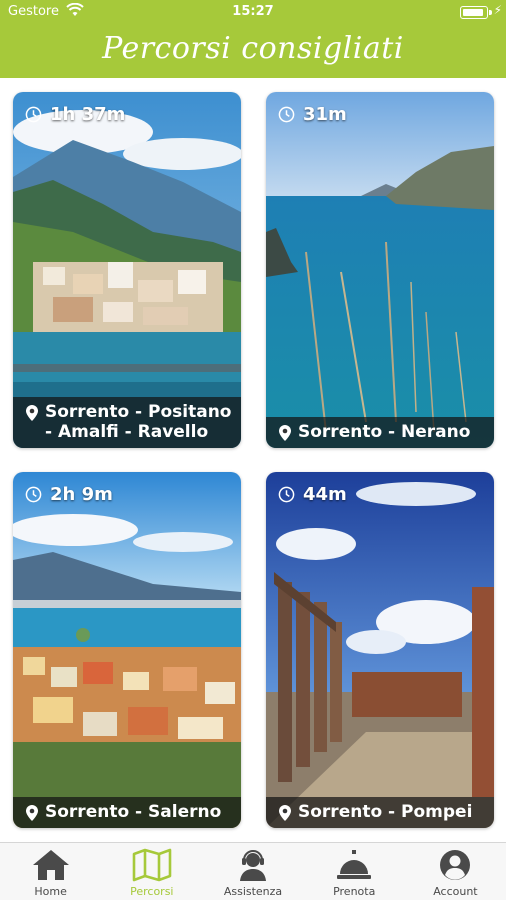  Describe the element at coordinates (81, 494) in the screenshot. I see `route-duration-text: 2h 9m` at that location.